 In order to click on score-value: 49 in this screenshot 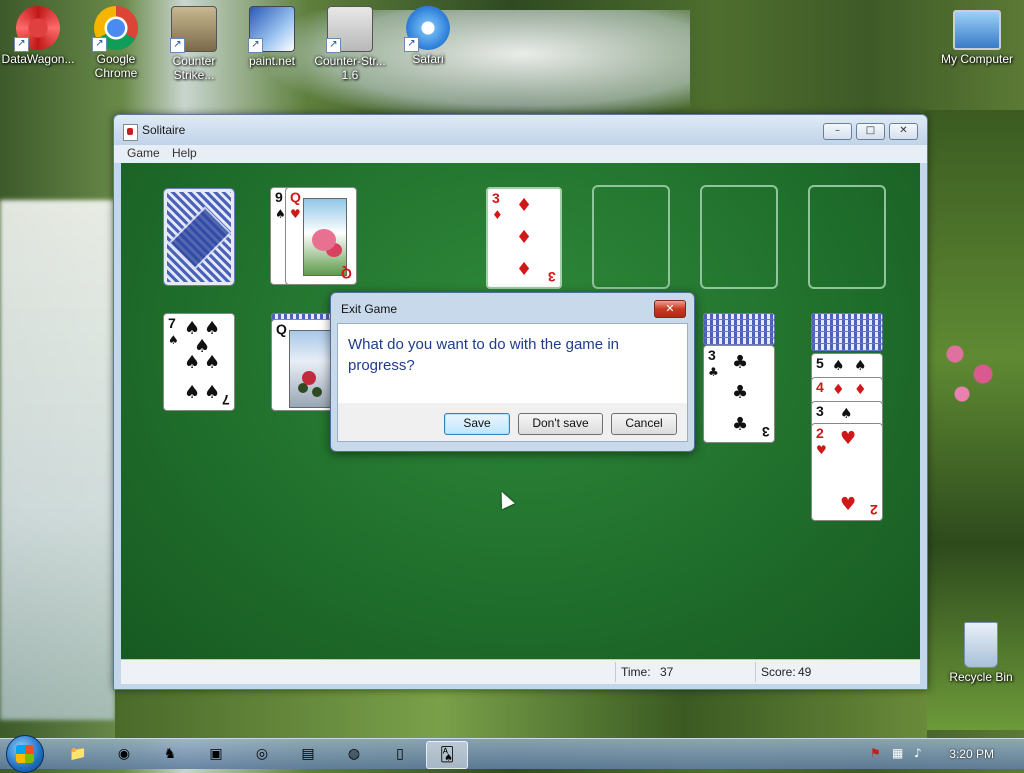, I will do `click(805, 672)`.